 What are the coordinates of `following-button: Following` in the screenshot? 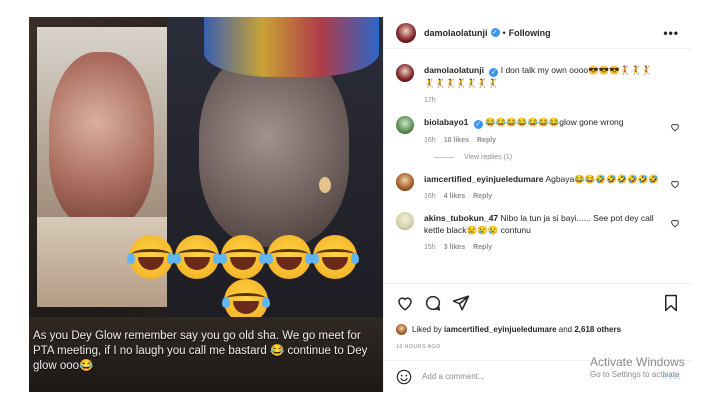 It's located at (530, 33).